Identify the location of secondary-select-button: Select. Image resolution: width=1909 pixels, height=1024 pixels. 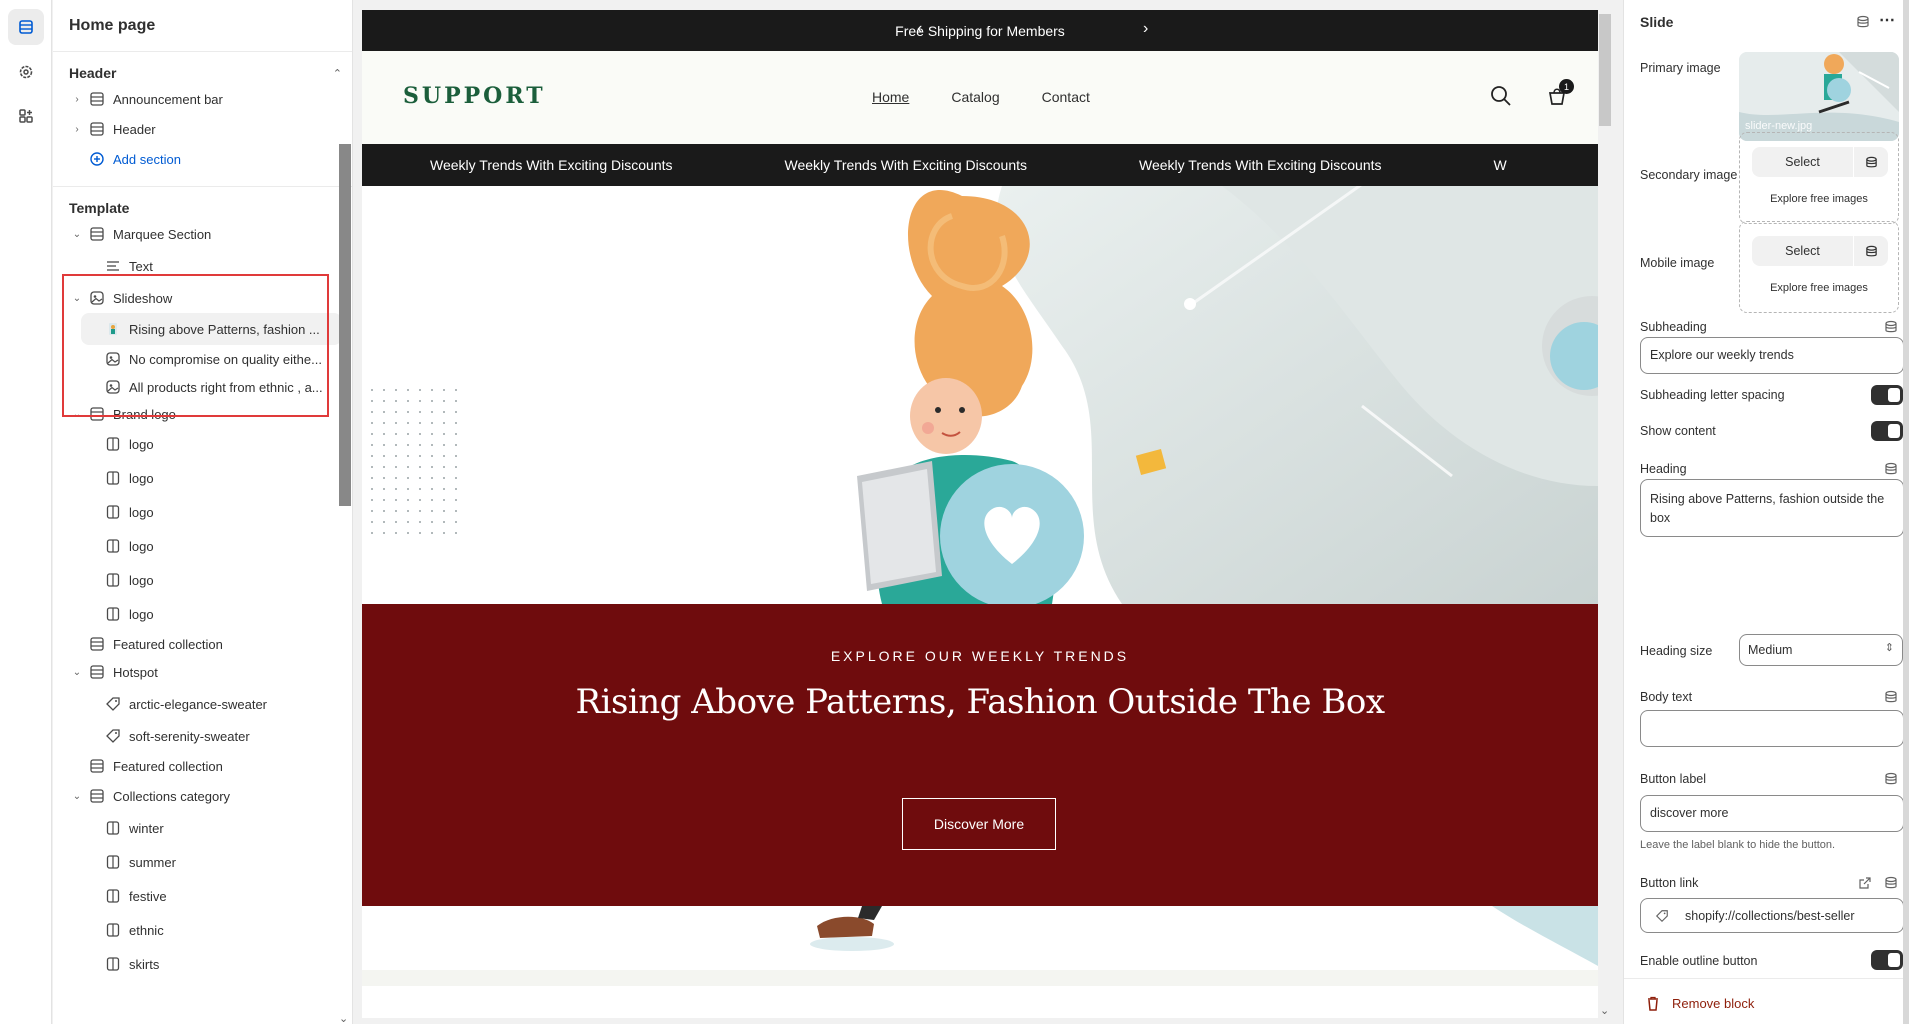
(1803, 162).